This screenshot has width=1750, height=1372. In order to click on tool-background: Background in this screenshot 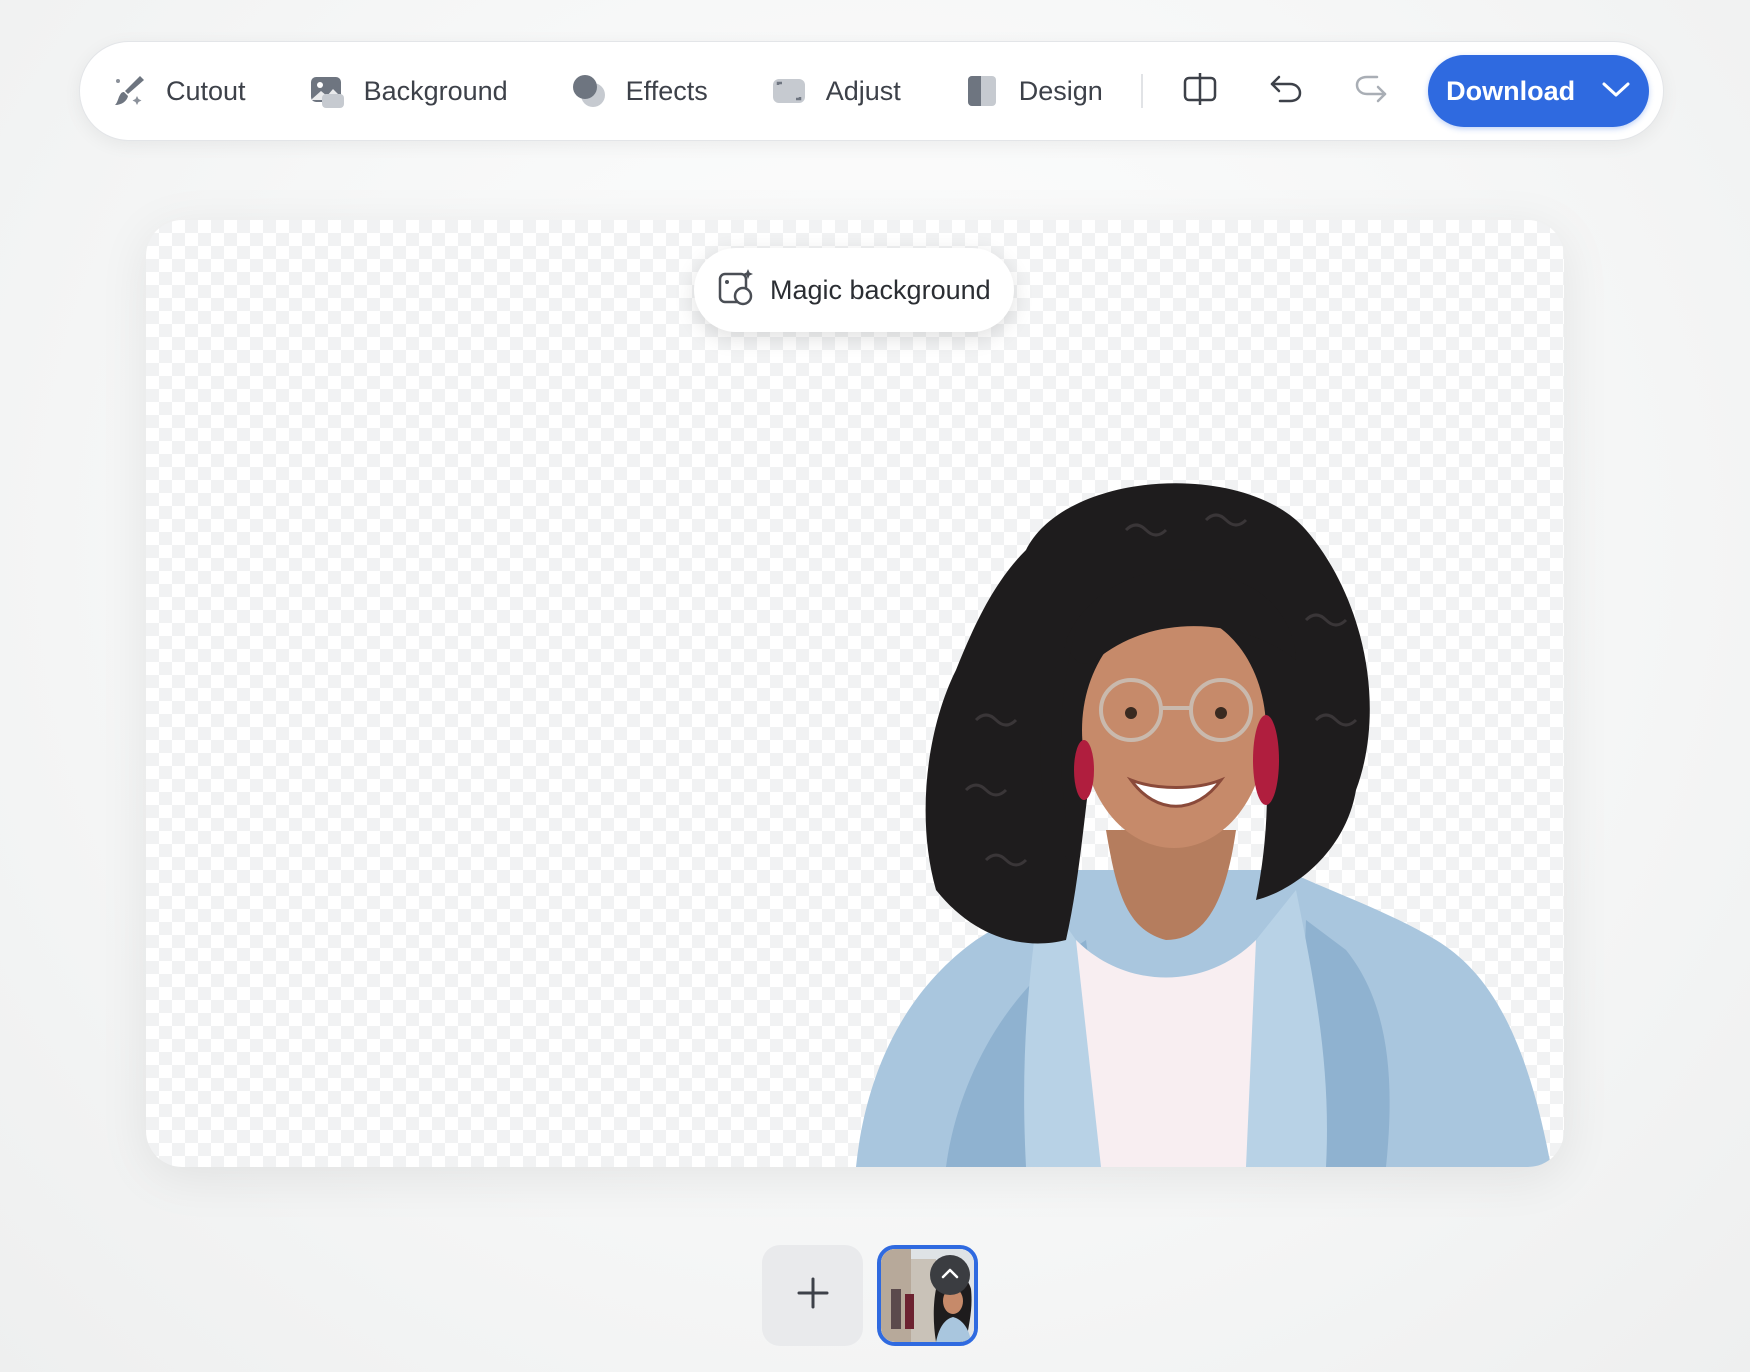, I will do `click(408, 91)`.